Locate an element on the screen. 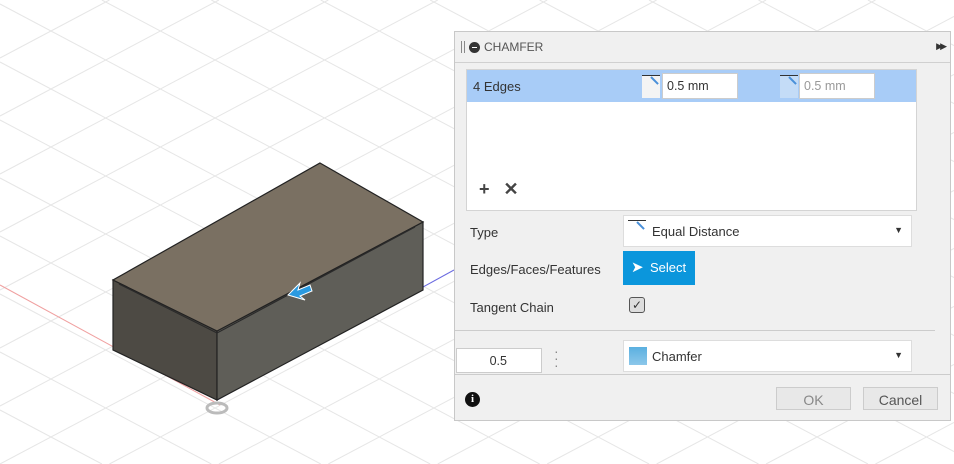 The image size is (954, 464). double-arrow-right-icon: ▶▶ is located at coordinates (941, 46).